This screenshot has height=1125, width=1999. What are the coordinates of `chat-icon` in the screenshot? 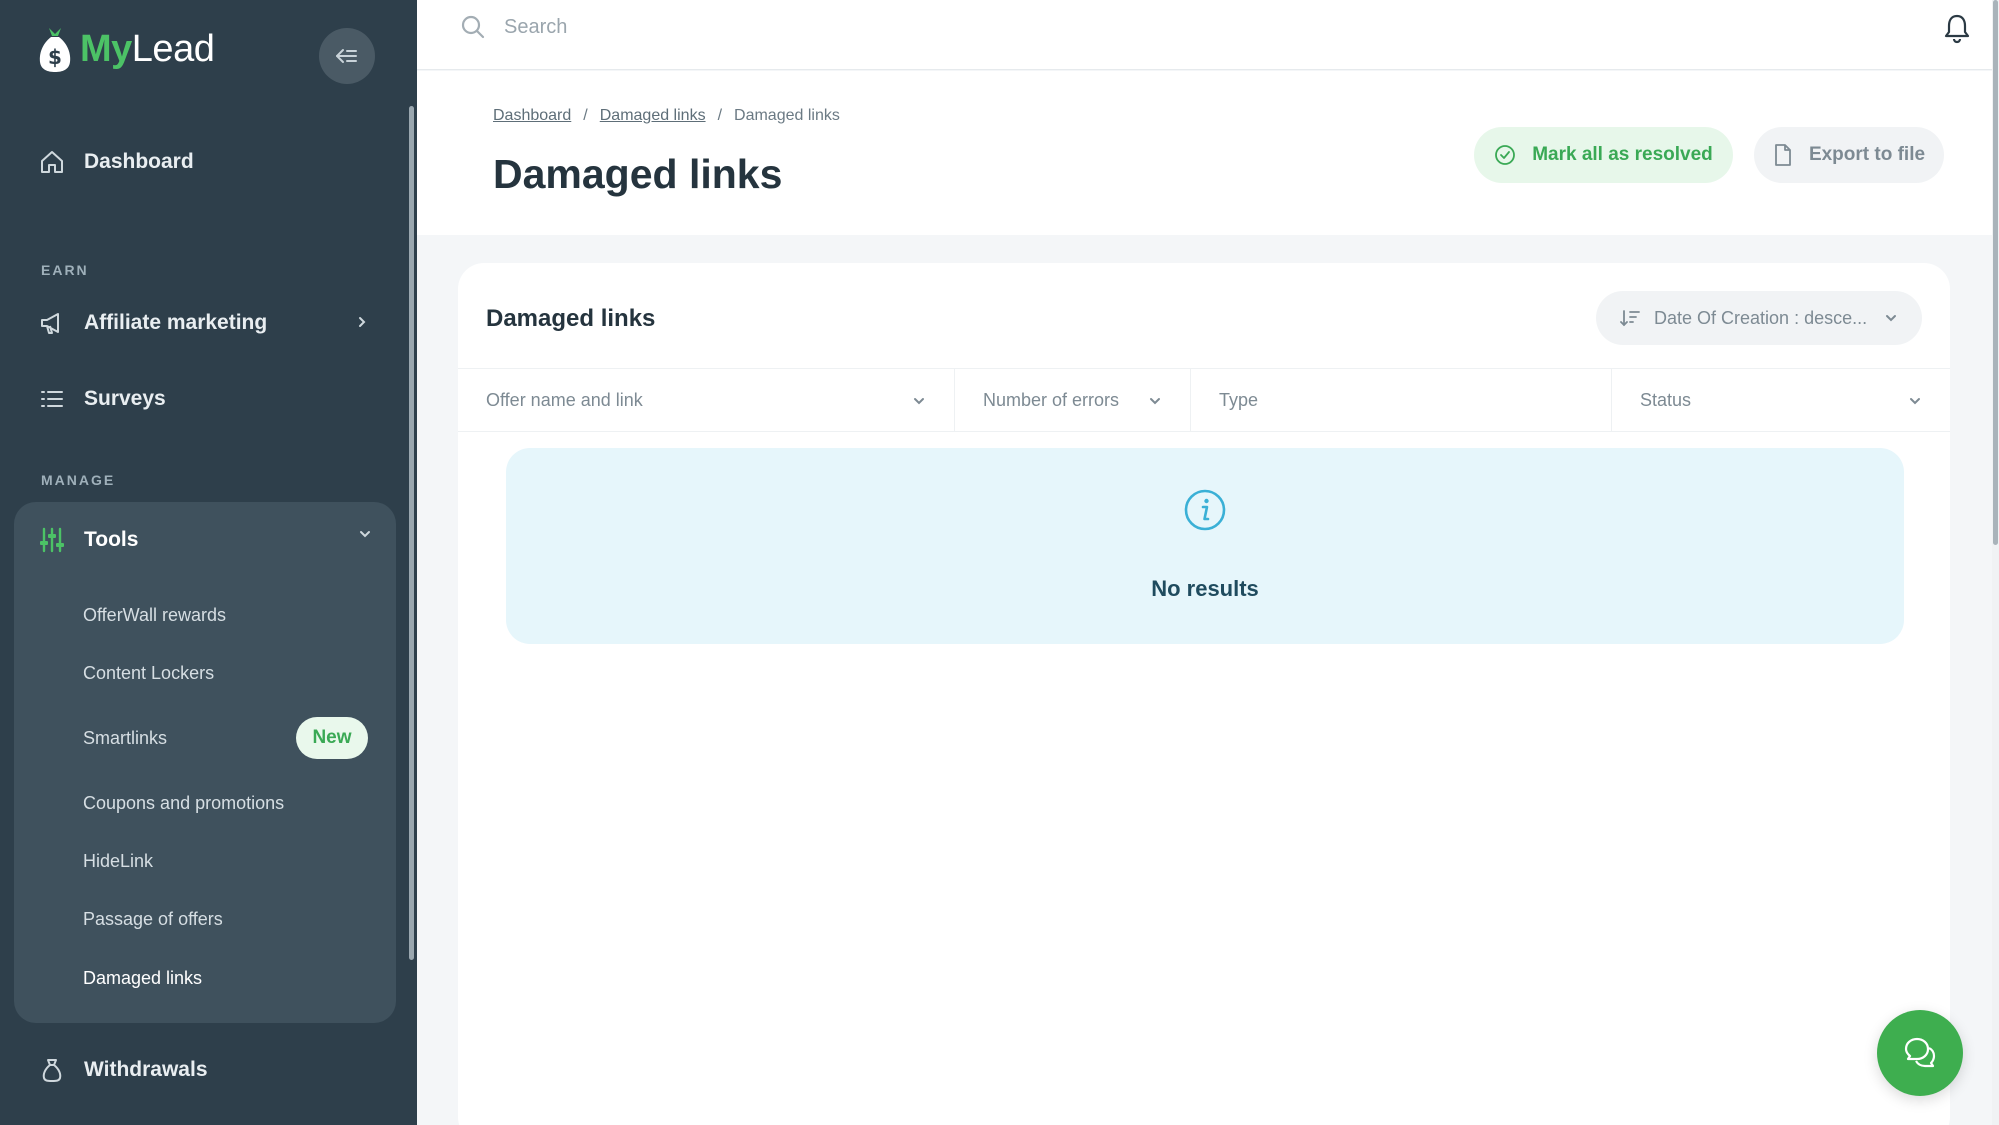 It's located at (1920, 1052).